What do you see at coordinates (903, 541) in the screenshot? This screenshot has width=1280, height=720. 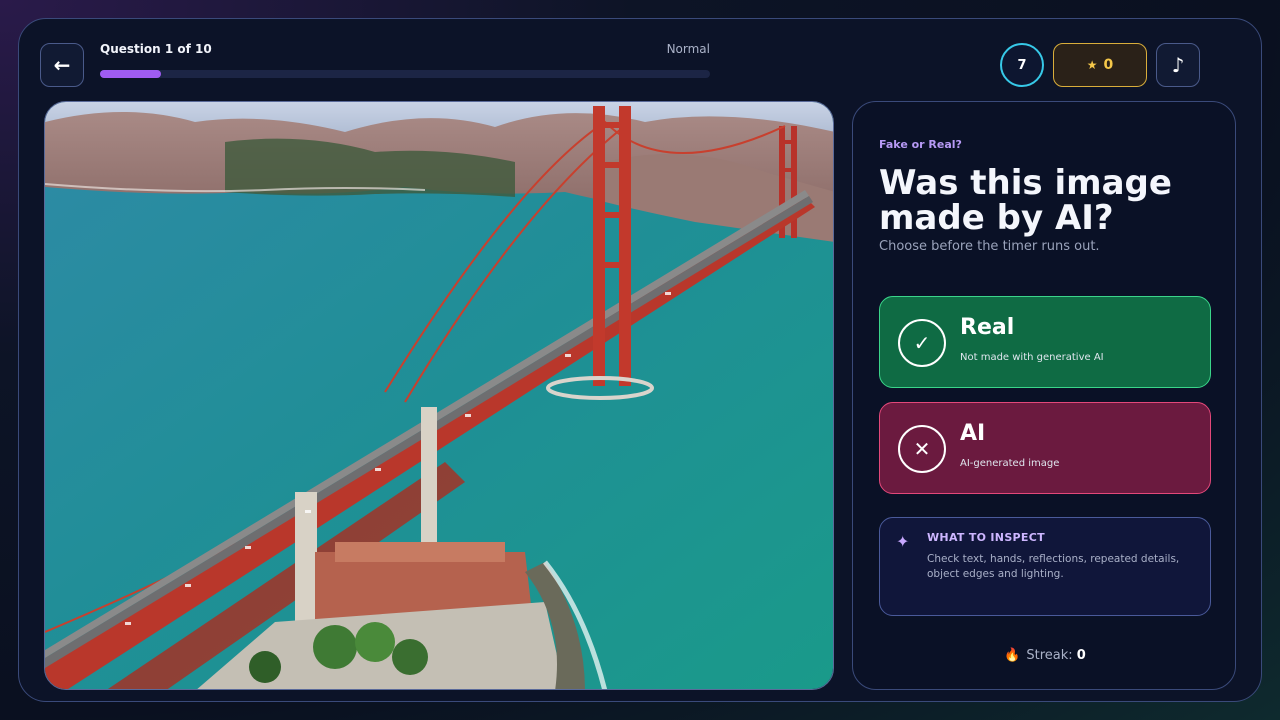 I see `sparkle-icon: ✦` at bounding box center [903, 541].